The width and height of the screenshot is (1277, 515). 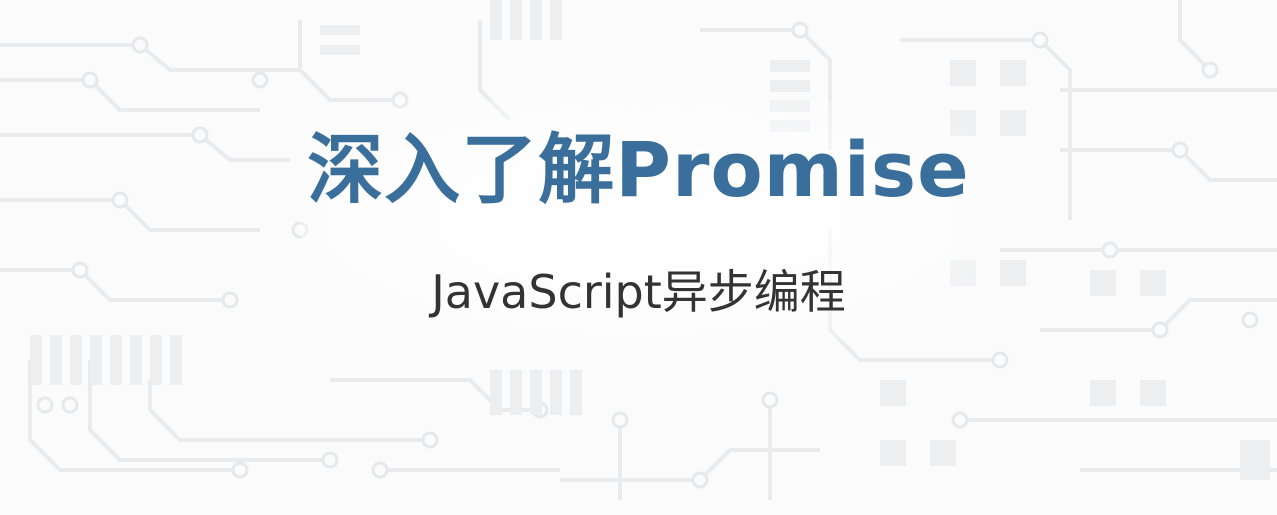 What do you see at coordinates (638, 292) in the screenshot?
I see `banner-subtitle: JavaScript异步编程` at bounding box center [638, 292].